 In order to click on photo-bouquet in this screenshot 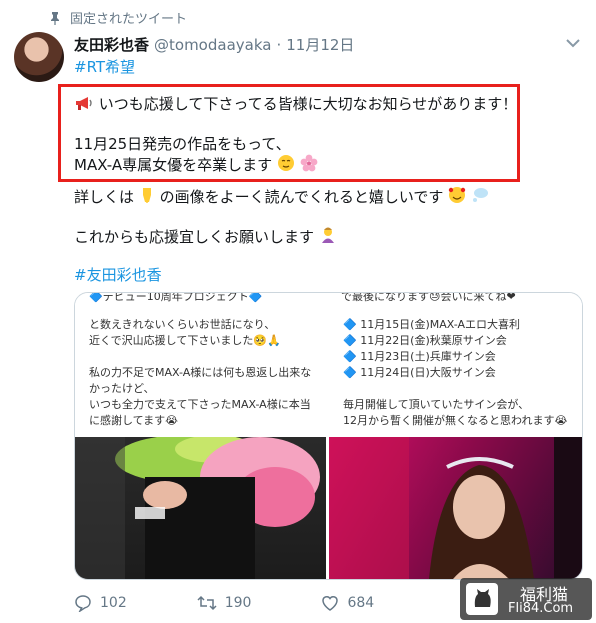, I will do `click(200, 507)`.